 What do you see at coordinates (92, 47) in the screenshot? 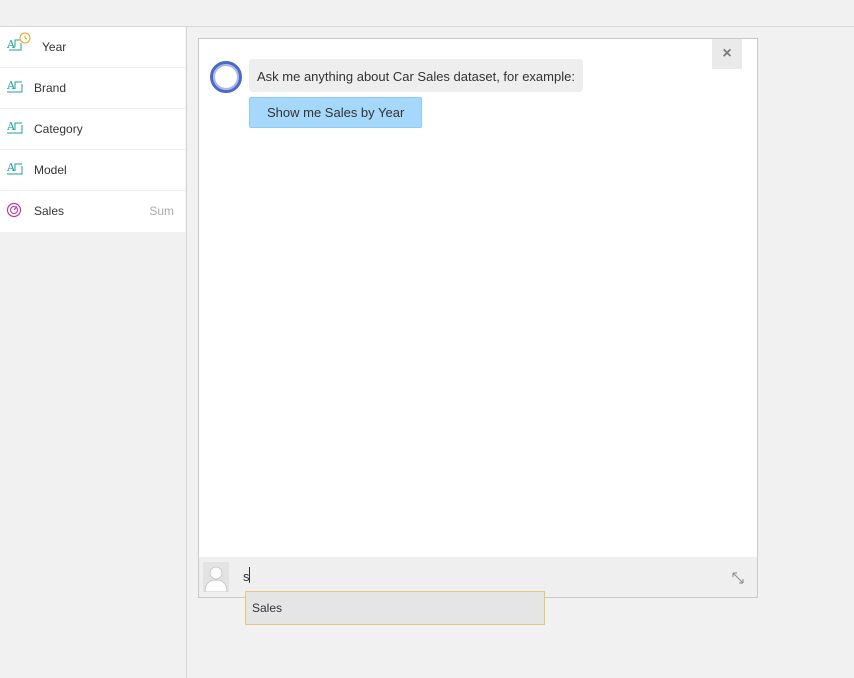
I see `field-item-year: A Year` at bounding box center [92, 47].